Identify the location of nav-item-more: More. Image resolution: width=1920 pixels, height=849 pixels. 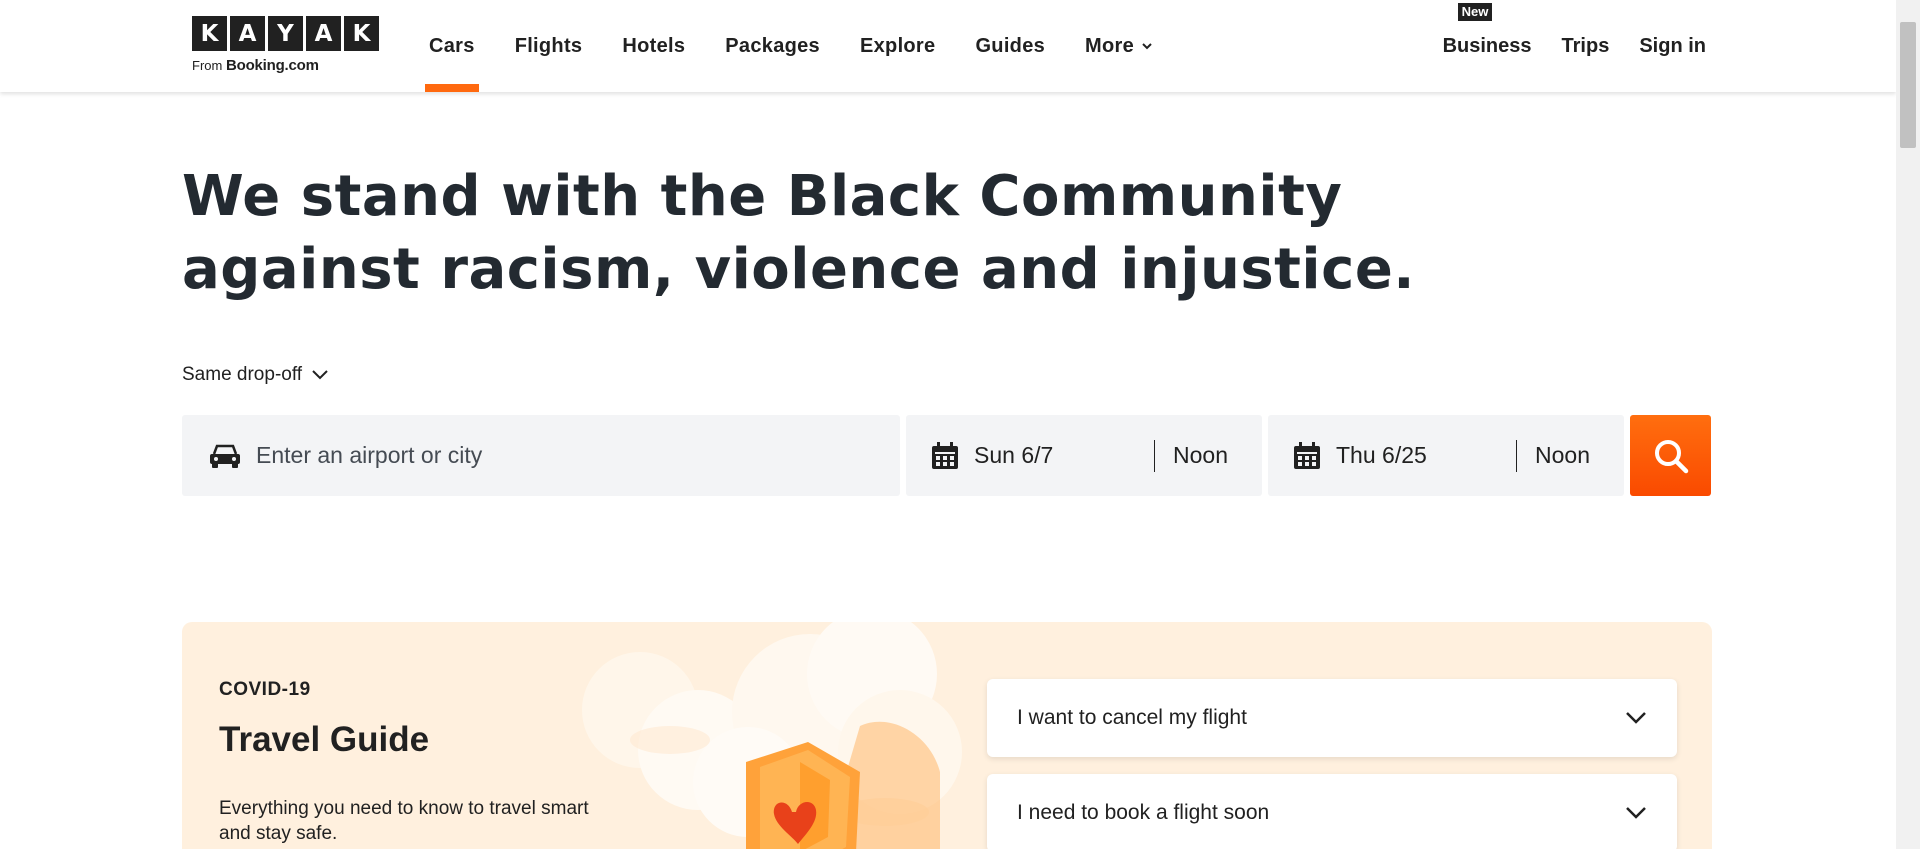
(1118, 46).